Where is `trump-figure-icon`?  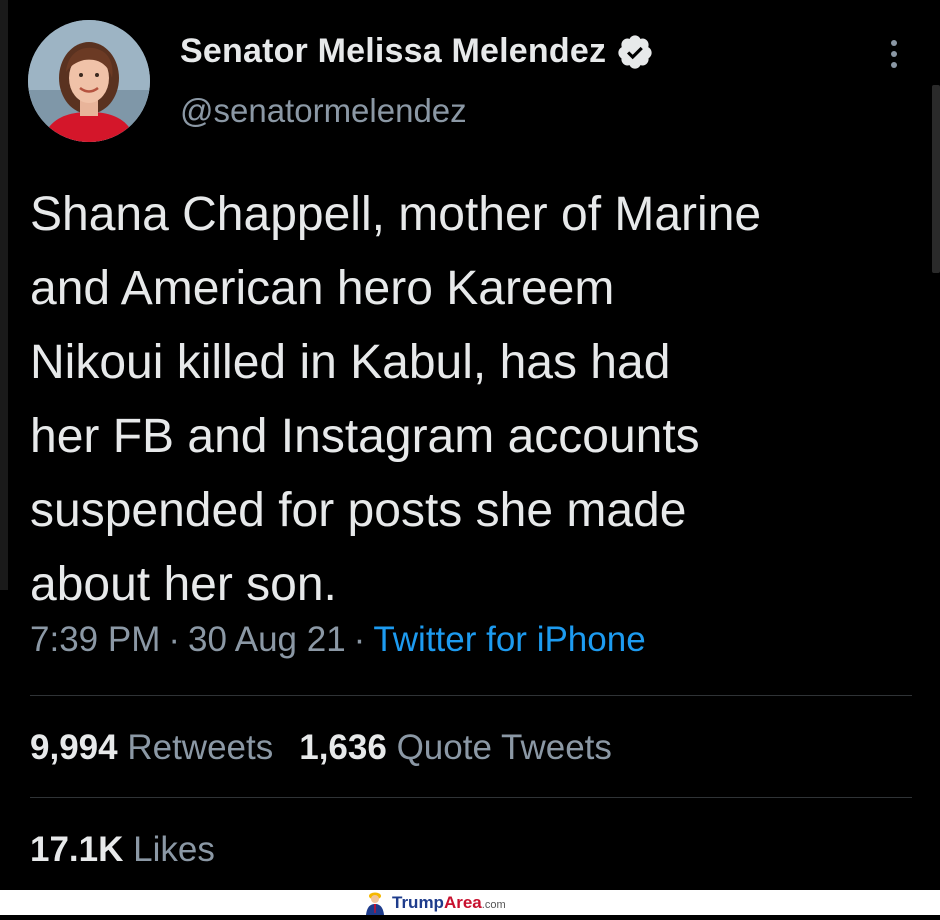 trump-figure-icon is located at coordinates (375, 903).